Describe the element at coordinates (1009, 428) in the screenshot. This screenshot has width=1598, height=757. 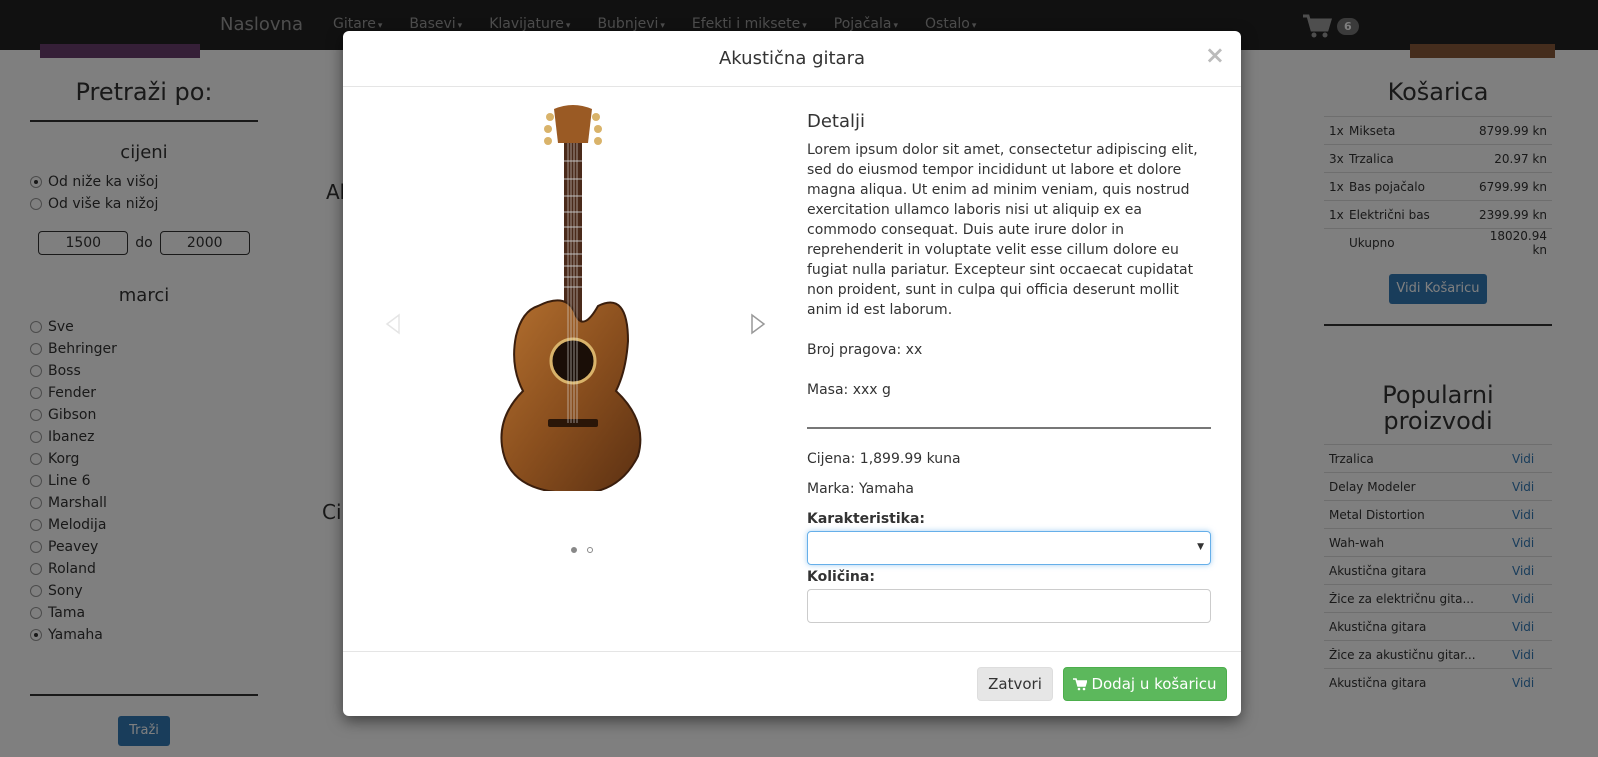
I see `divider` at that location.